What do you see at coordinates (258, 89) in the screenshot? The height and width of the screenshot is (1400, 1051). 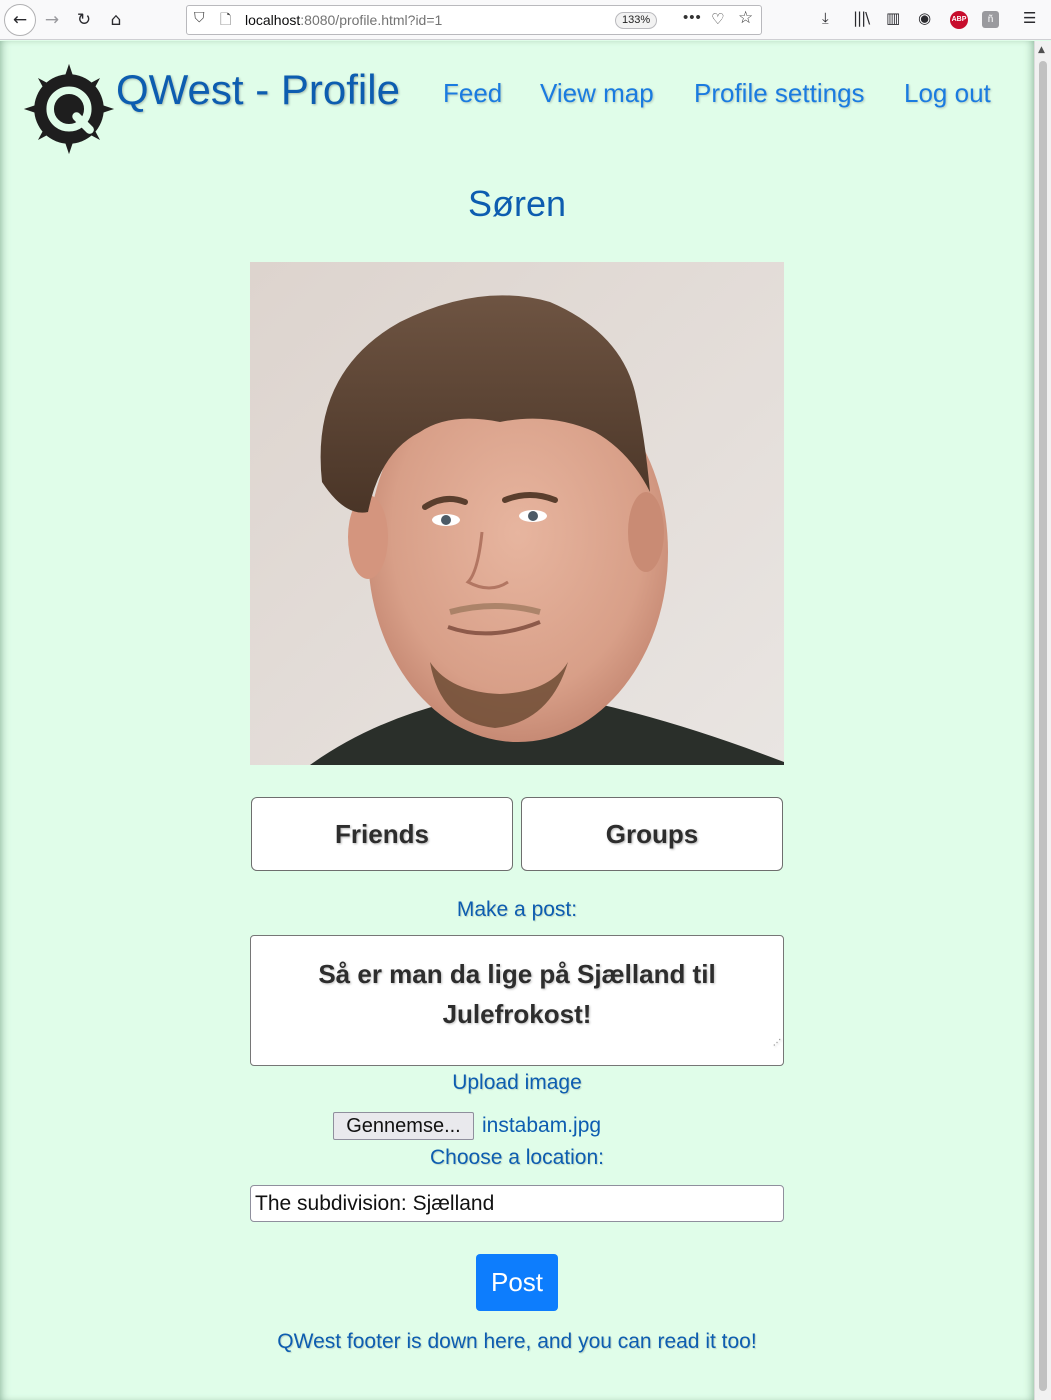 I see `site-title: QWest - Profile` at bounding box center [258, 89].